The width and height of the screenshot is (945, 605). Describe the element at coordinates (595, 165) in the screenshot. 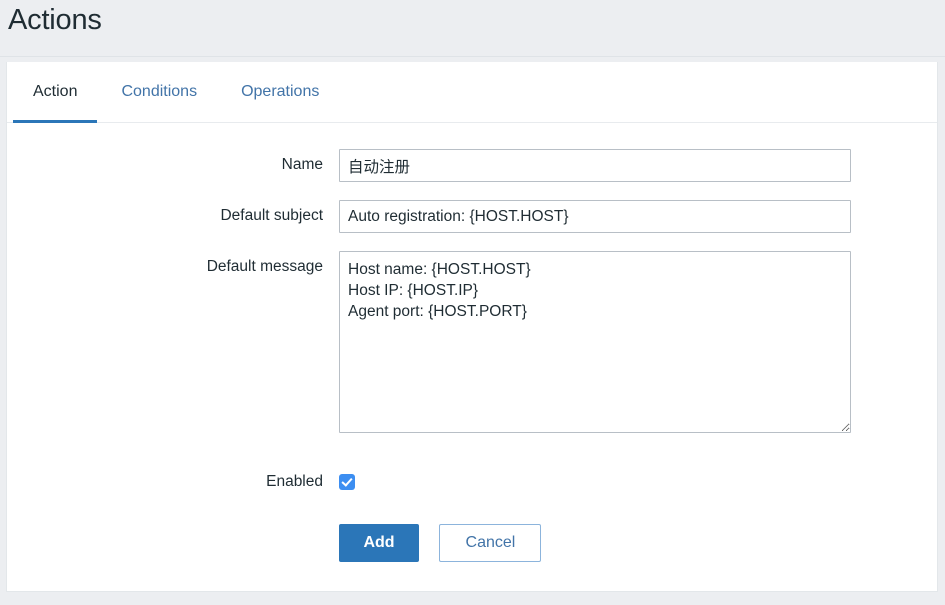

I see `name-input` at that location.